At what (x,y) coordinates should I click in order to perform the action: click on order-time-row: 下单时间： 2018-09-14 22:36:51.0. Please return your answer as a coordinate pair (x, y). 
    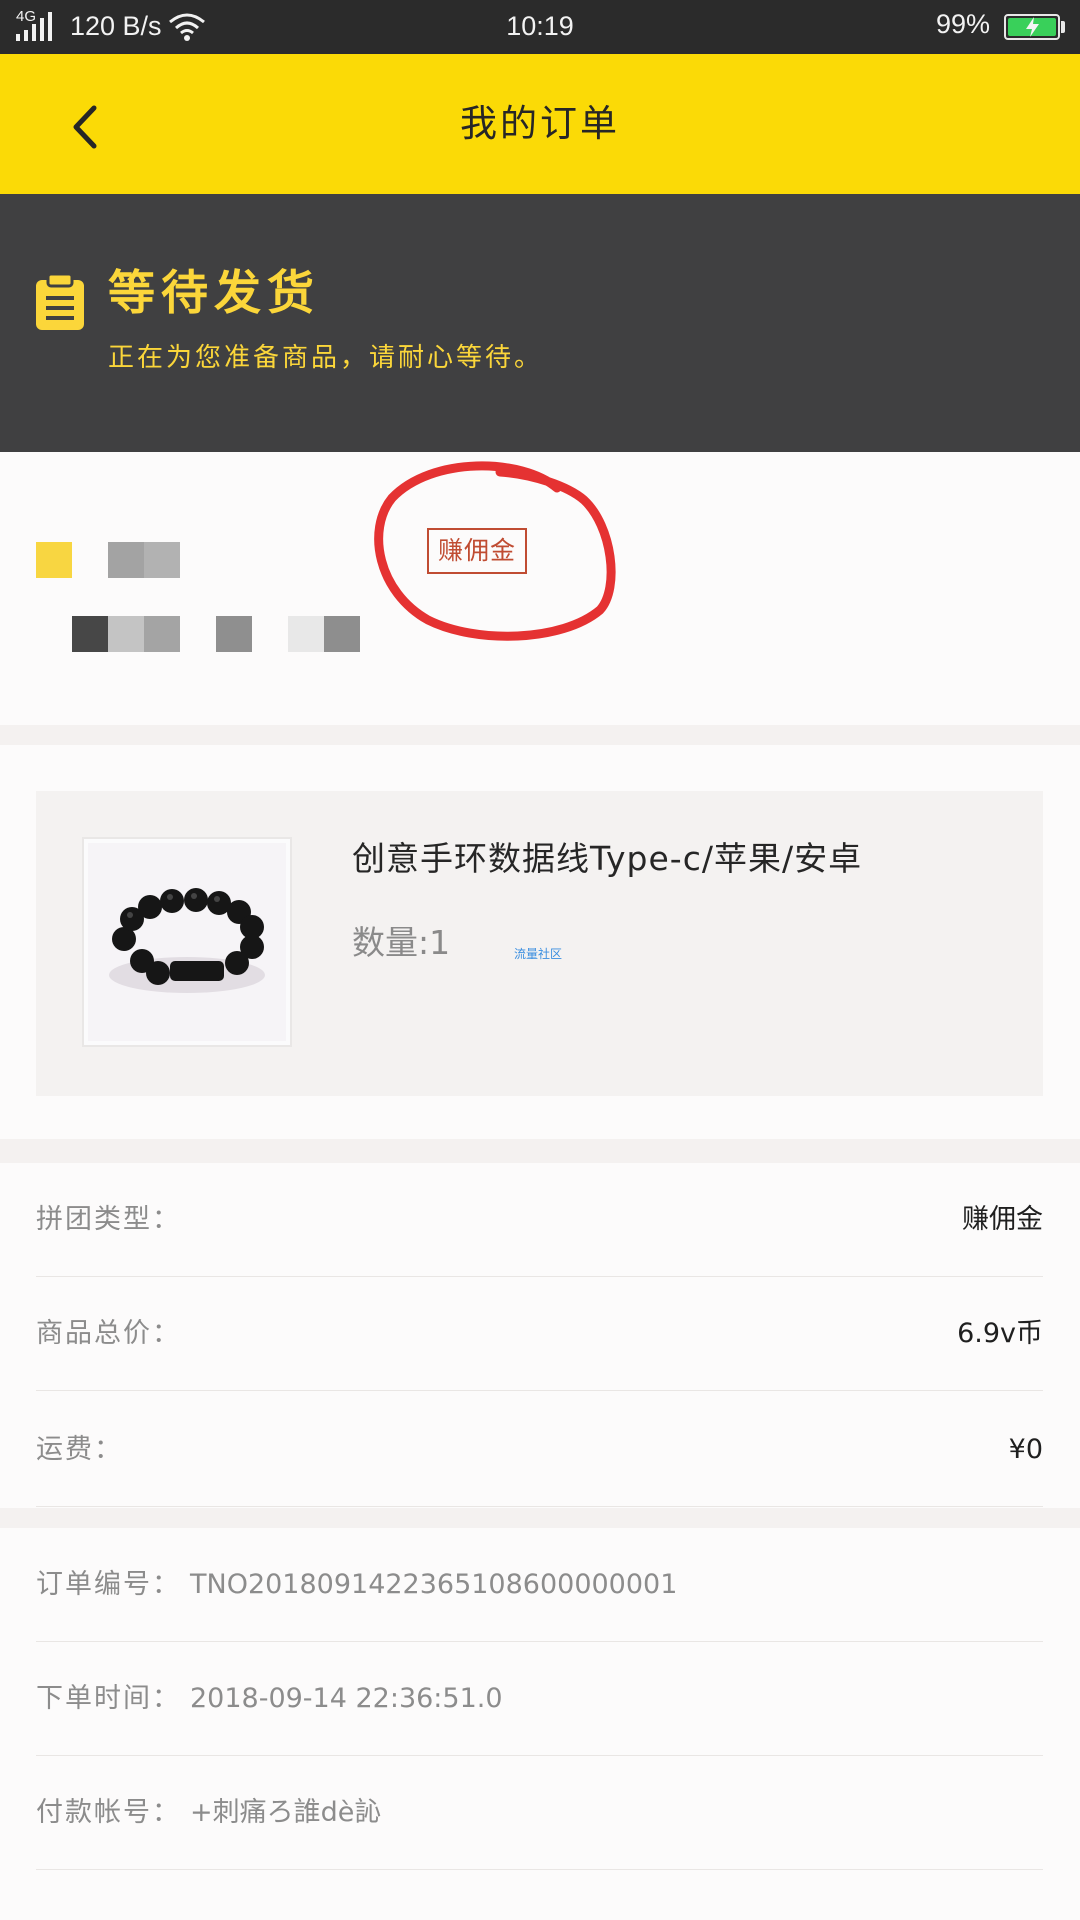
    Looking at the image, I should click on (539, 1699).